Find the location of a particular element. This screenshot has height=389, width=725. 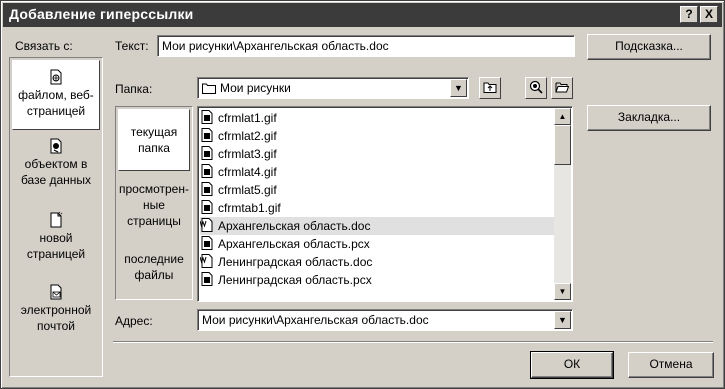

separator is located at coordinates (413, 342).